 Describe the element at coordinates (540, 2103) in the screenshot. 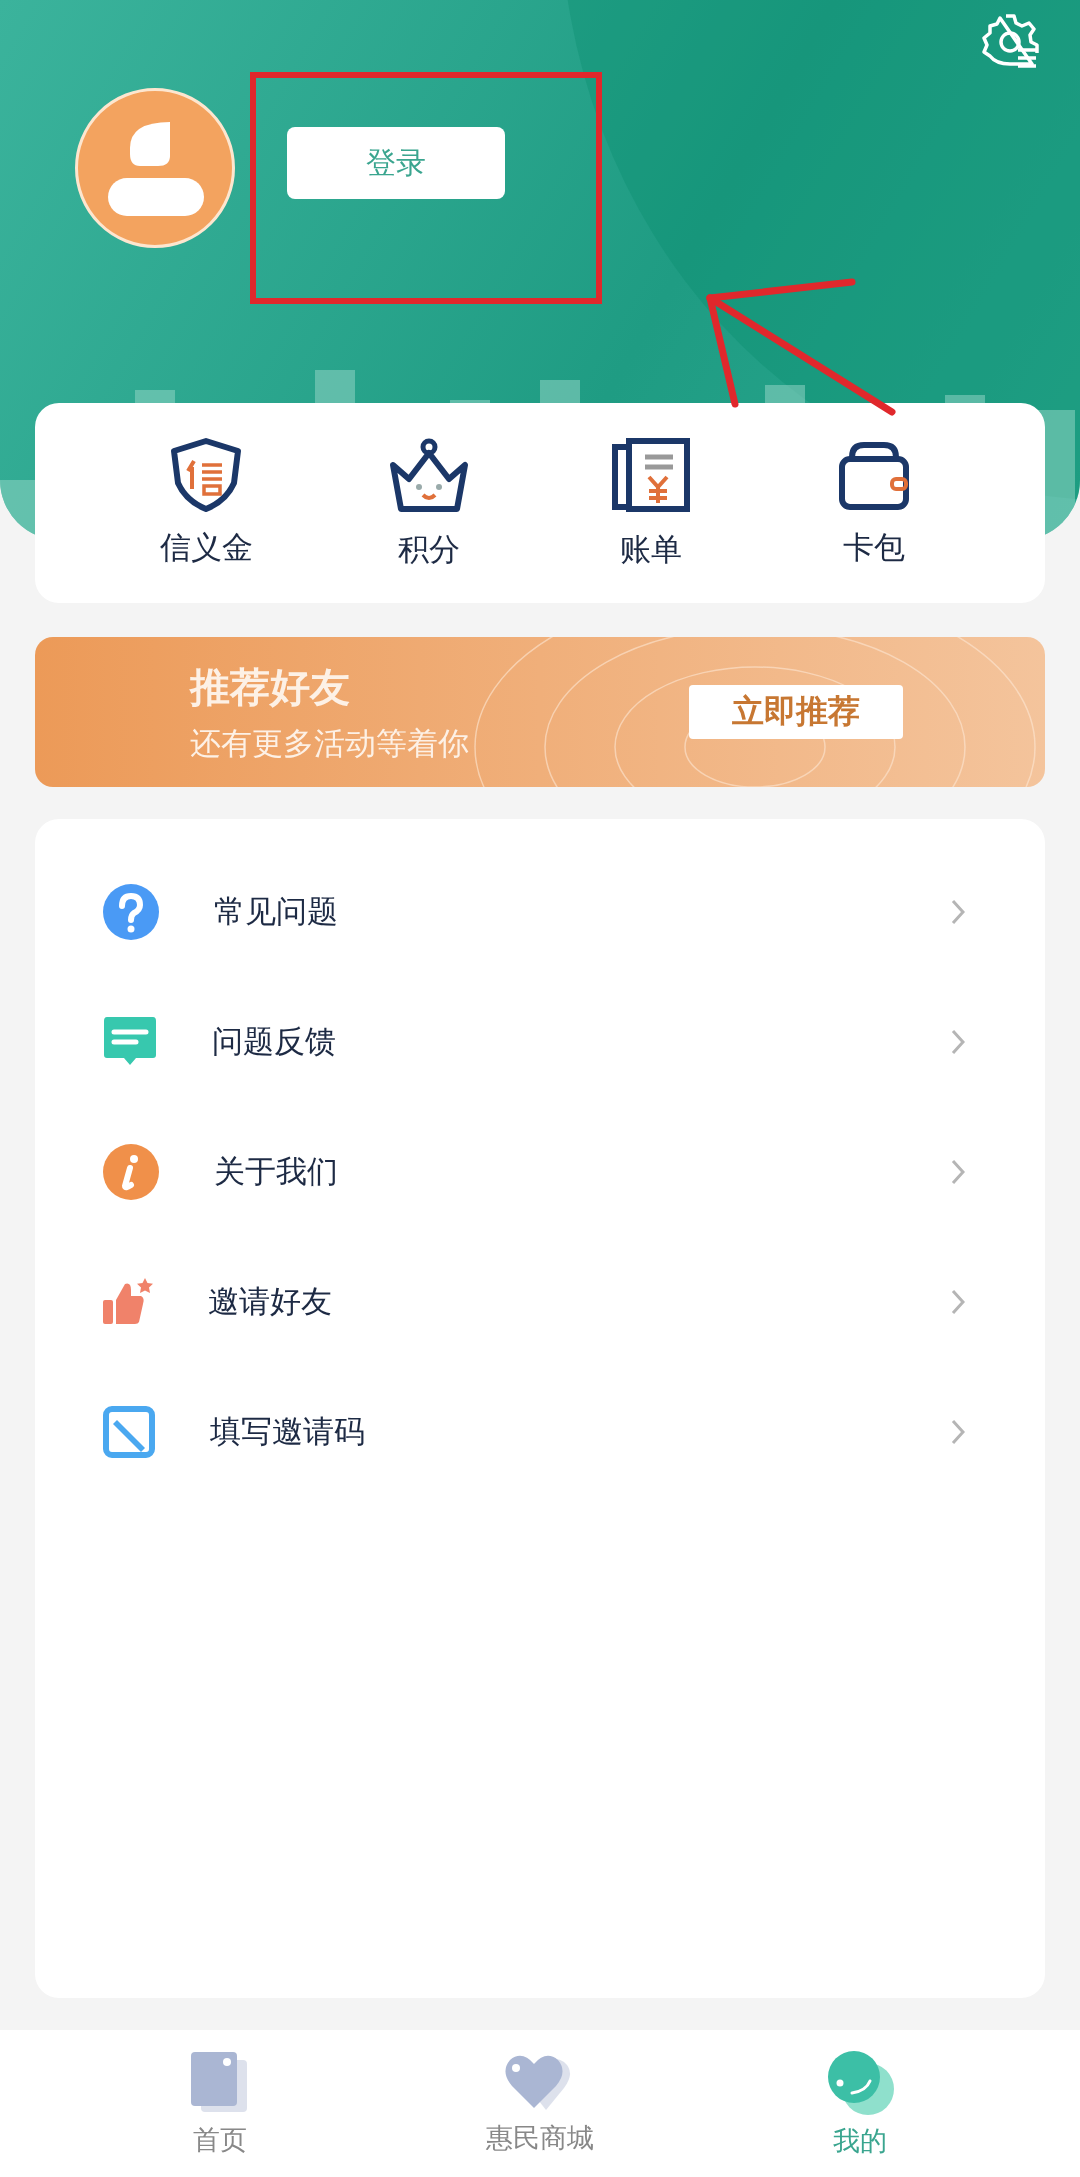

I see `tab-item: 惠民商城` at that location.